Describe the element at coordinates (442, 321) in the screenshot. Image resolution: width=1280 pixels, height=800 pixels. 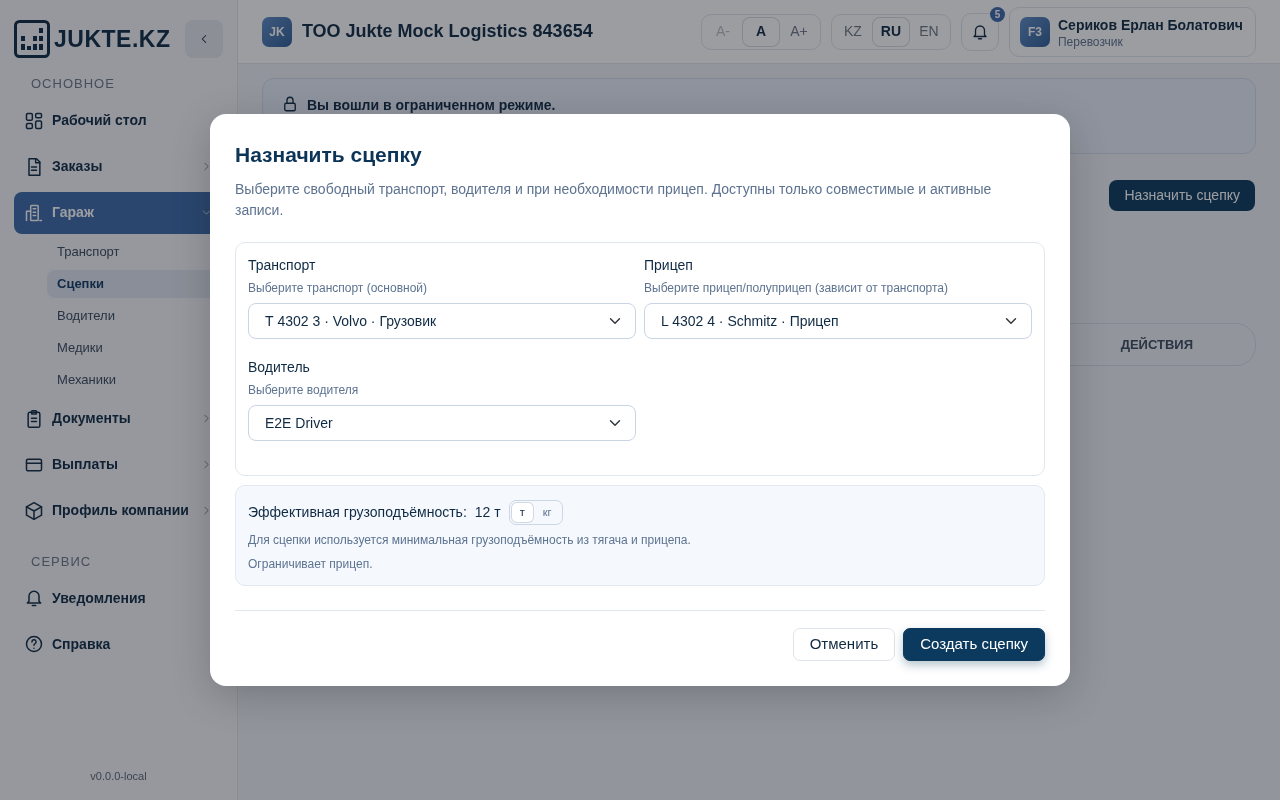
I see `select-field: Т 4302 3 · Volvo · Грузовик` at that location.